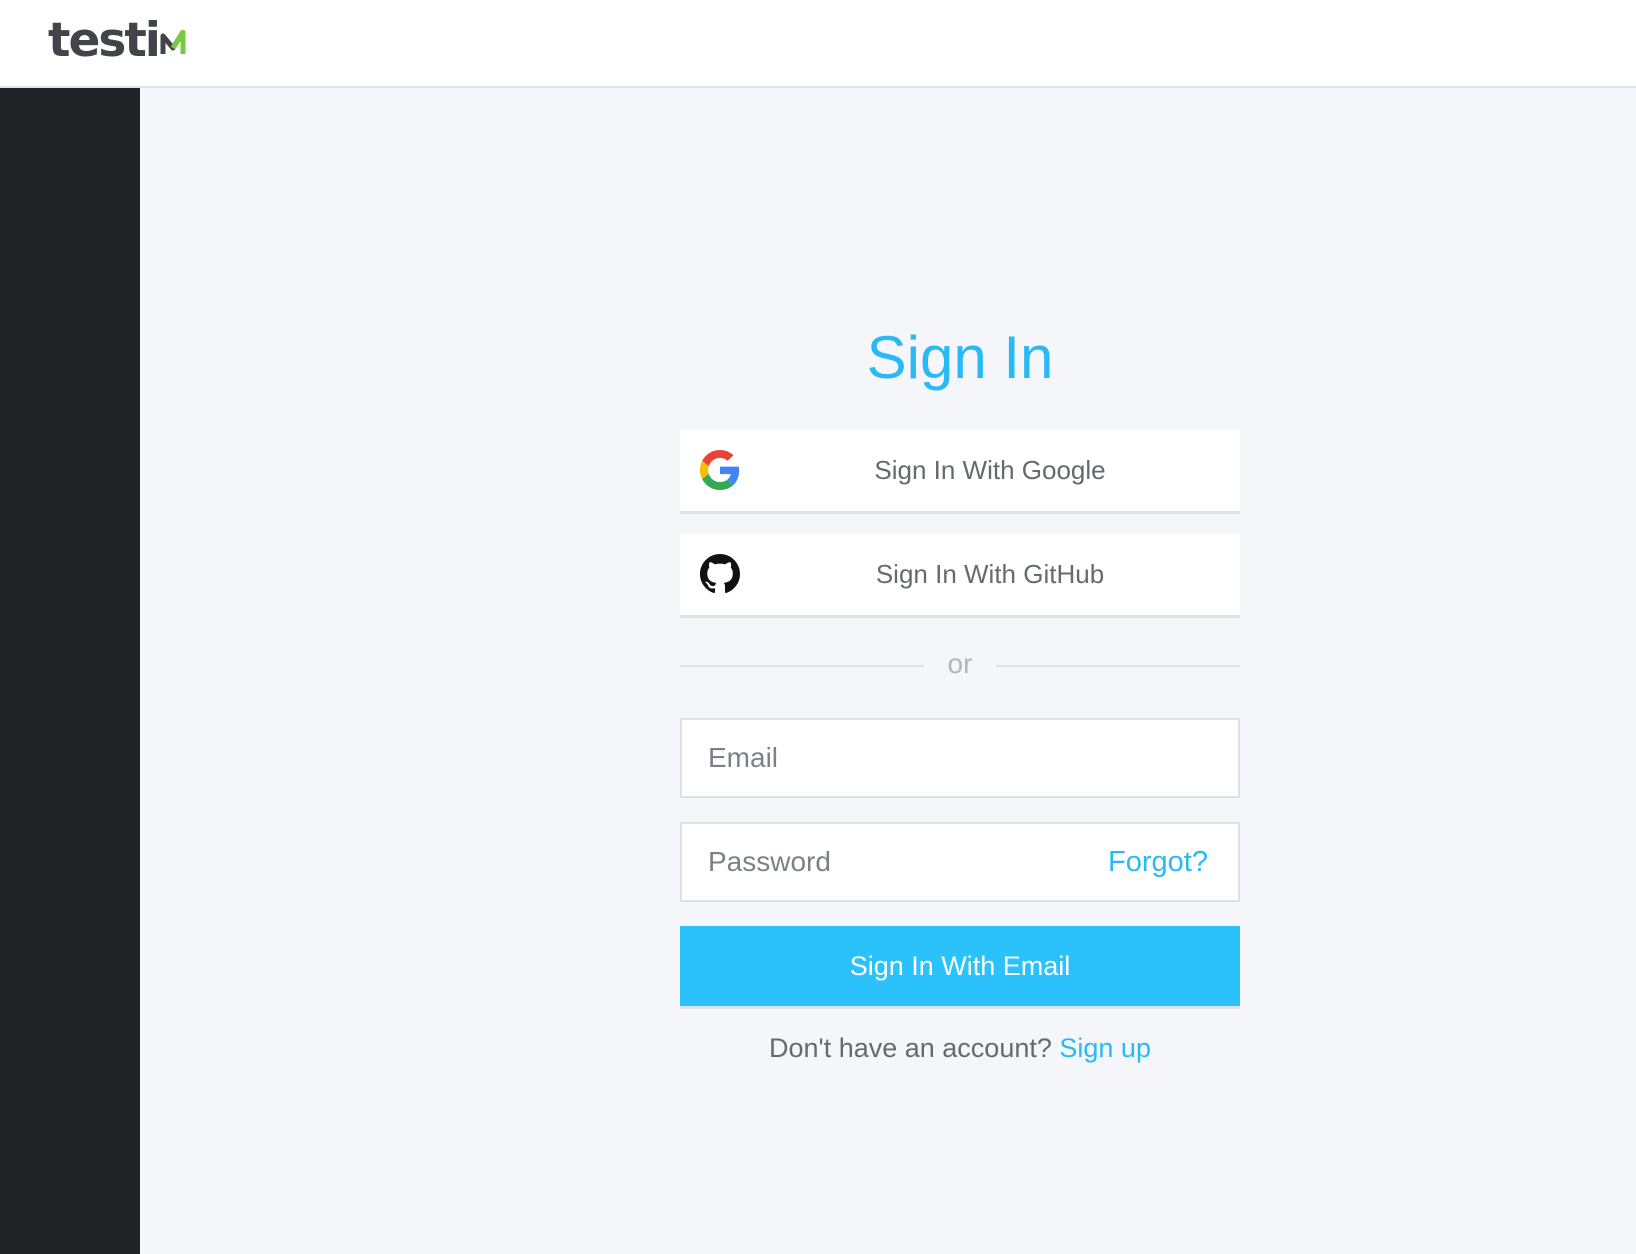  Describe the element at coordinates (960, 862) in the screenshot. I see `password-field-container: Forgot?` at that location.